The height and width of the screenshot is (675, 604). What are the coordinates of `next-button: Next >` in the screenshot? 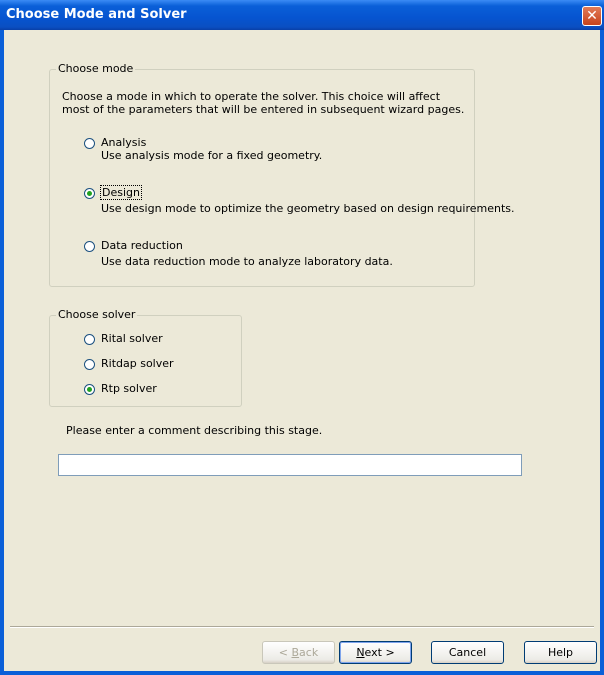 It's located at (375, 652).